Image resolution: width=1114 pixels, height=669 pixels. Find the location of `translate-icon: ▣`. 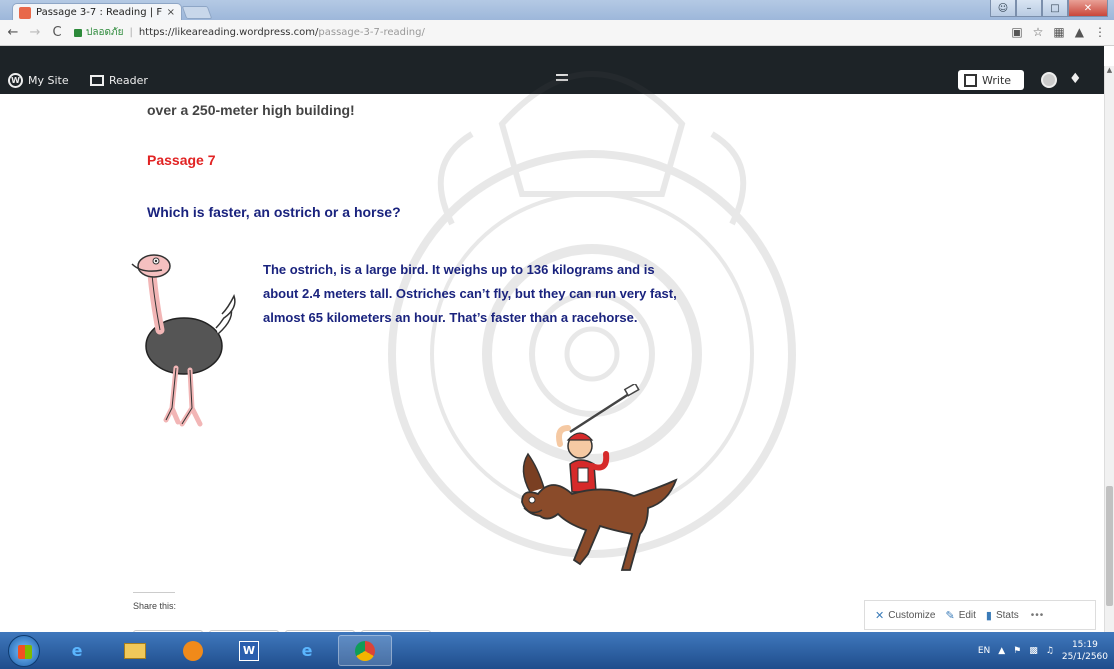

translate-icon: ▣ is located at coordinates (1016, 32).